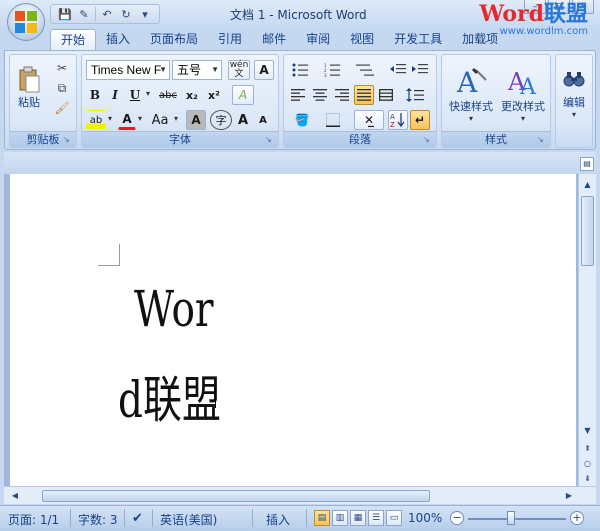  What do you see at coordinates (188, 519) in the screenshot?
I see `status-language: 英语(美国)` at bounding box center [188, 519].